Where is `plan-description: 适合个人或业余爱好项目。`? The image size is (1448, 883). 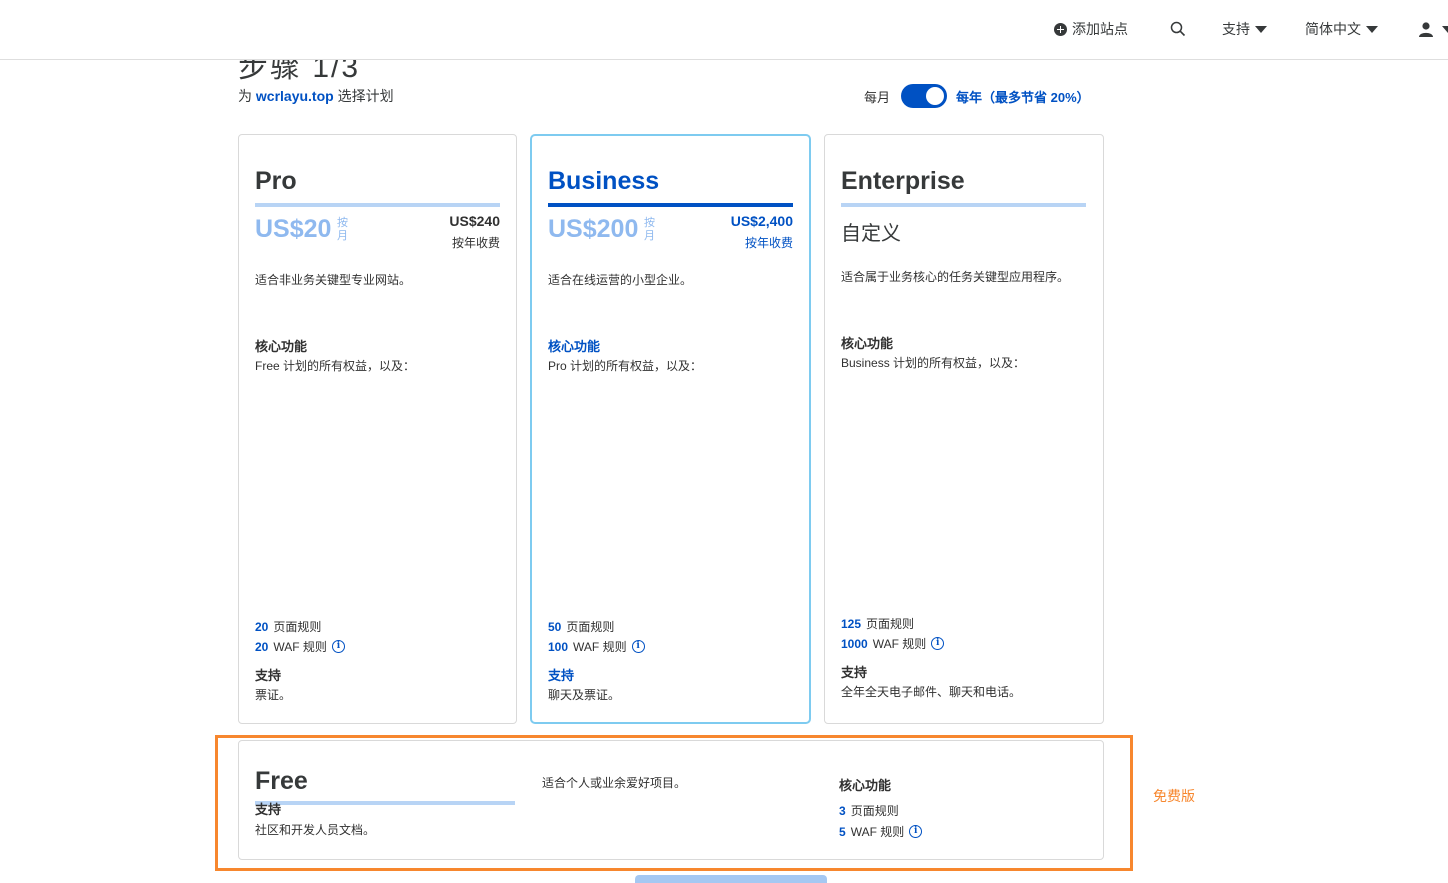 plan-description: 适合个人或业余爱好项目。 is located at coordinates (614, 783).